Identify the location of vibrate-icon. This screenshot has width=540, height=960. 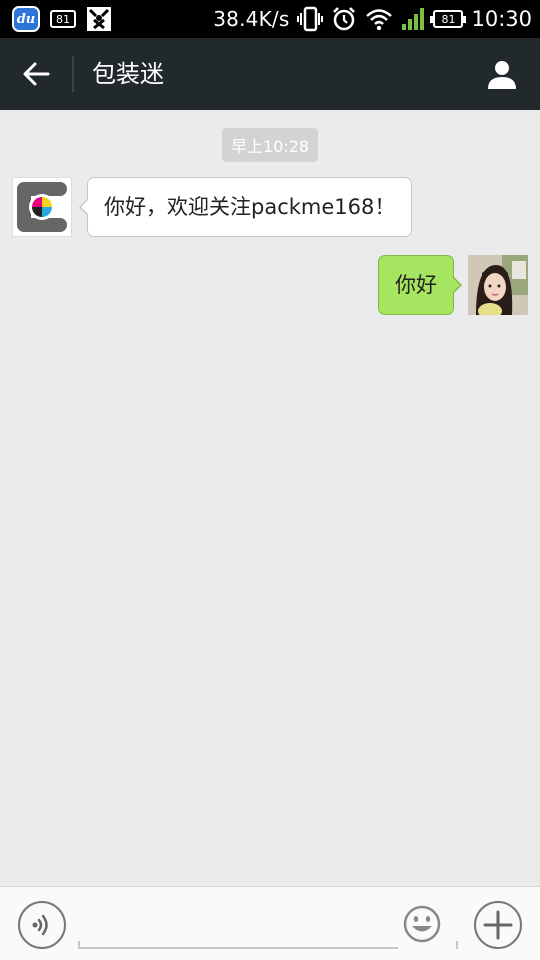
(310, 19).